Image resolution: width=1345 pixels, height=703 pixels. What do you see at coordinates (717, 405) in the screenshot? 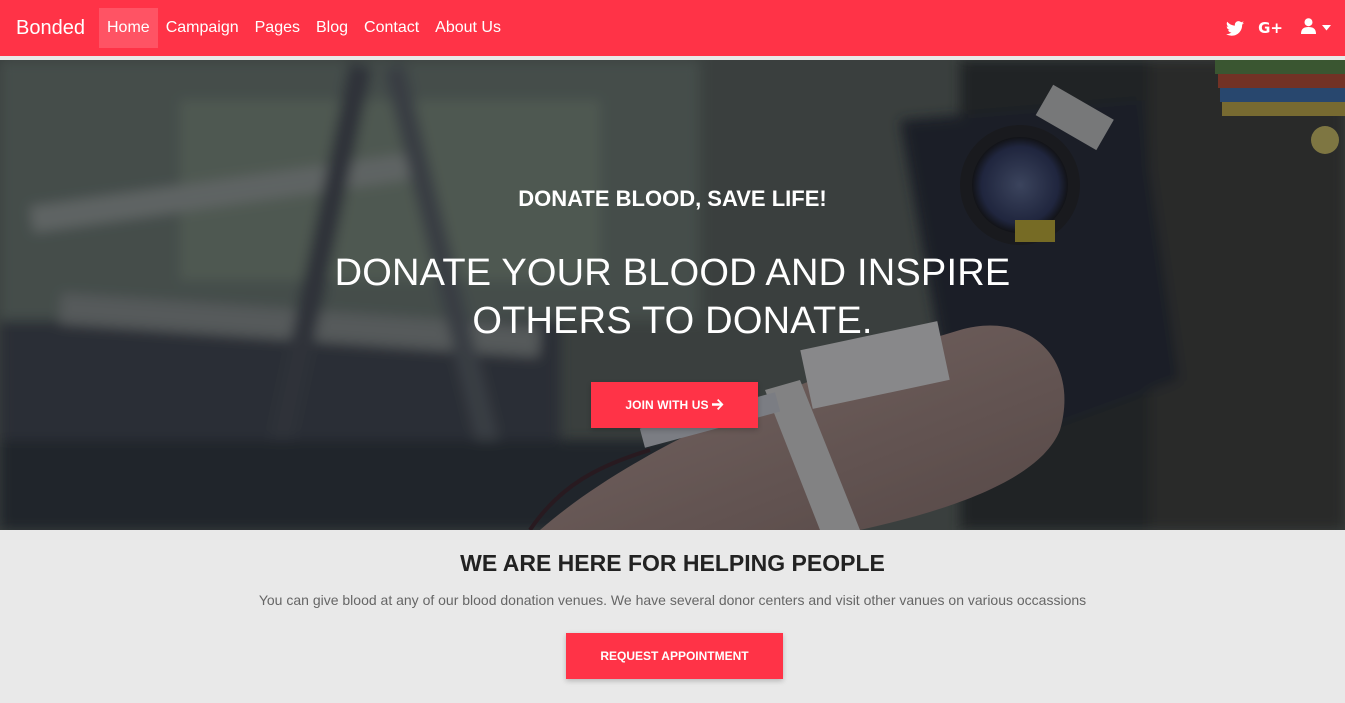
I see `arrow-right-icon` at bounding box center [717, 405].